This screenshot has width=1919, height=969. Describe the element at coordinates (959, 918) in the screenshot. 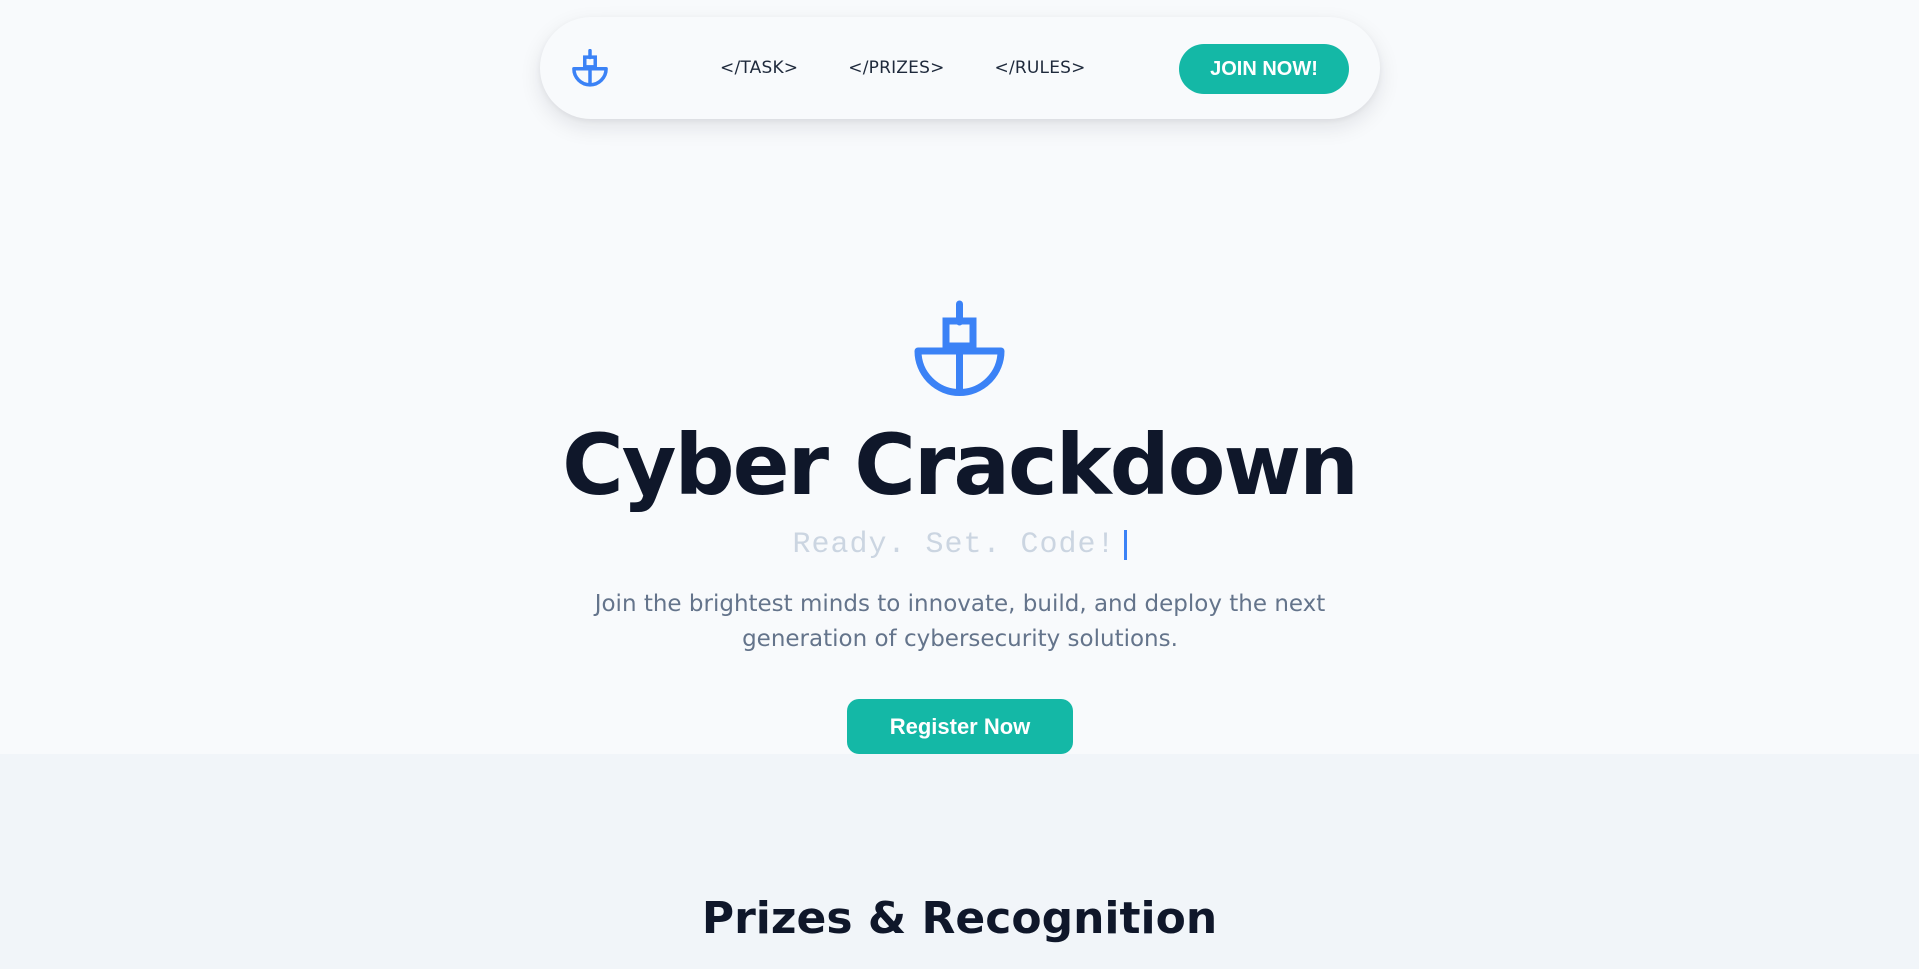

I see `prizes-heading: Prizes & Recognition` at that location.